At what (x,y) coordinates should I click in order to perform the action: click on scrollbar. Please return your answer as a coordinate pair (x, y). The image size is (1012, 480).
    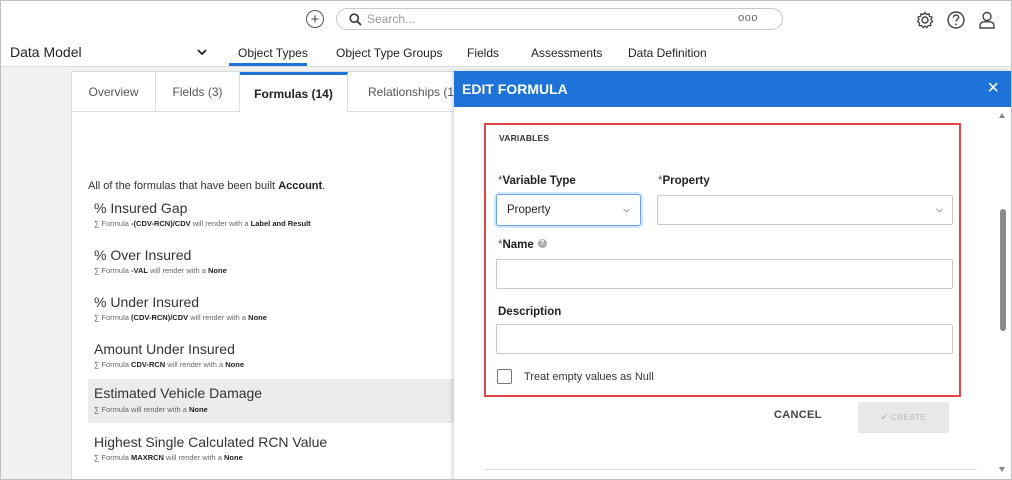
    Looking at the image, I should click on (1003, 293).